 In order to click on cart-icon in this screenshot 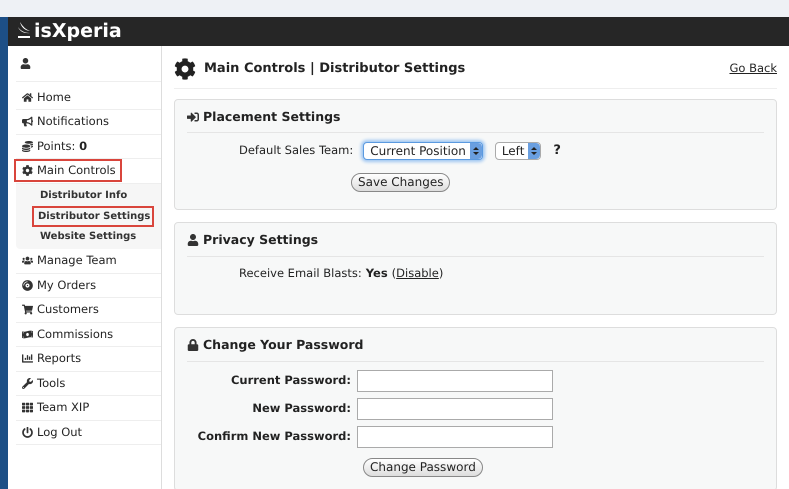, I will do `click(27, 310)`.